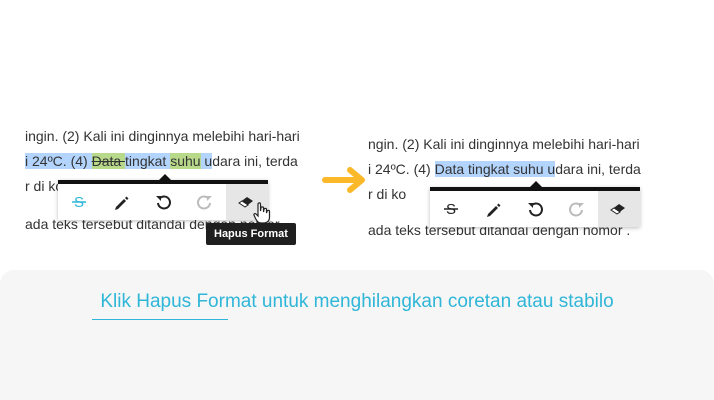 Image resolution: width=714 pixels, height=400 pixels. I want to click on caption-link: Hapus Format, so click(196, 301).